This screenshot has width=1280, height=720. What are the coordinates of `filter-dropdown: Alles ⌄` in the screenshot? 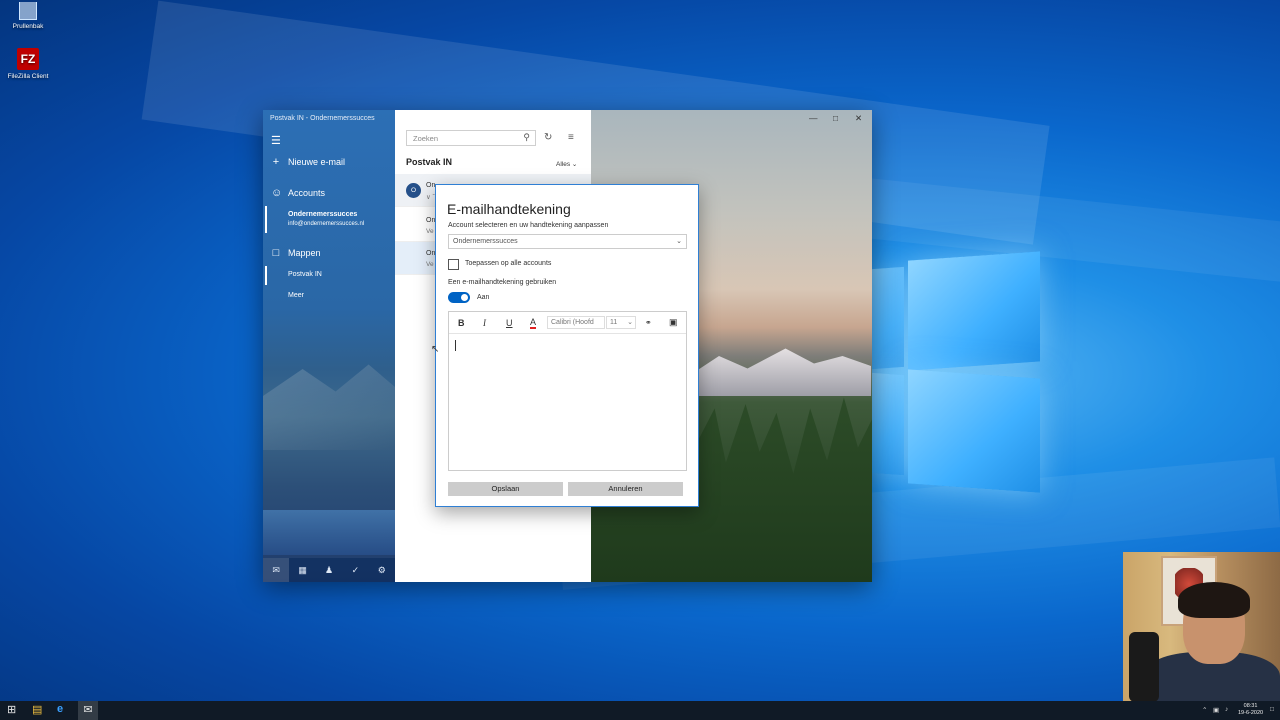 It's located at (566, 164).